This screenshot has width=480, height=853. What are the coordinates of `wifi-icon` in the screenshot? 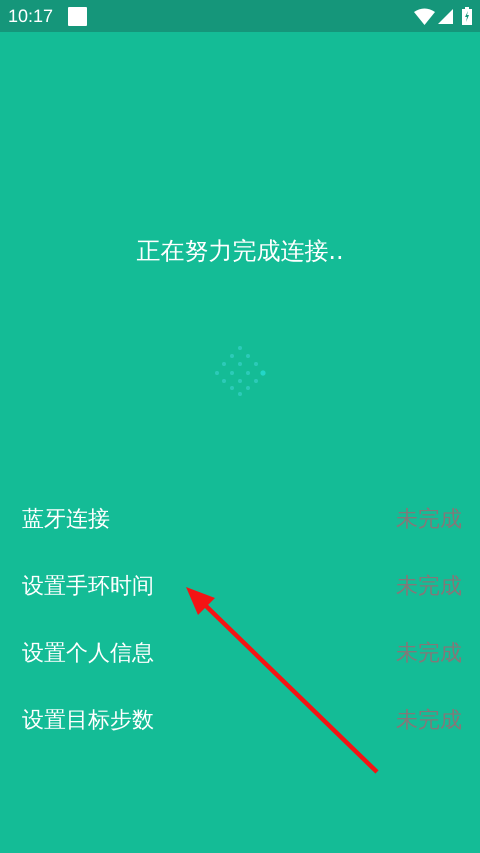 It's located at (424, 16).